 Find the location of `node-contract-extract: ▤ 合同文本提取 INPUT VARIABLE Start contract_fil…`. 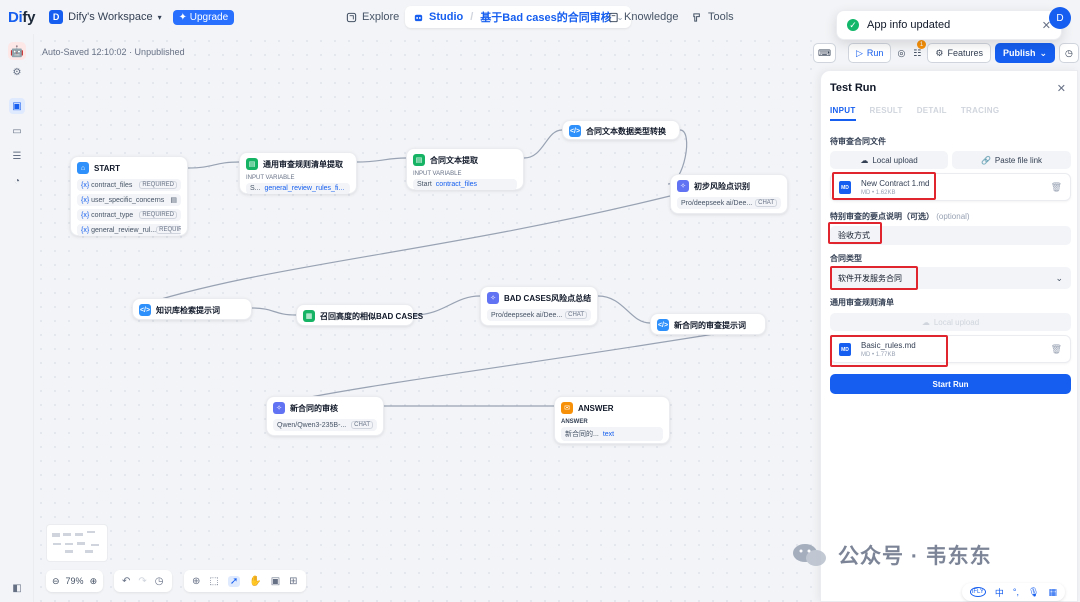

node-contract-extract: ▤ 合同文本提取 INPUT VARIABLE Start contract_fil… is located at coordinates (465, 169).